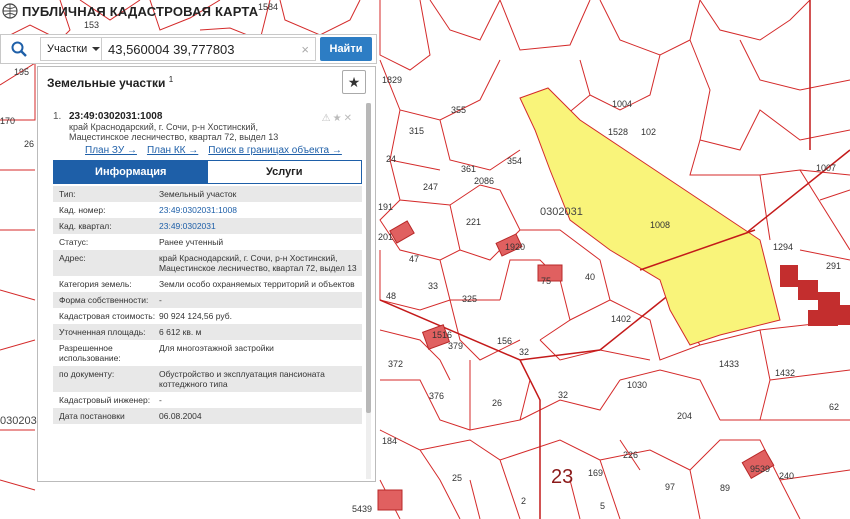 The width and height of the screenshot is (850, 519). I want to click on tab-information: Информация, so click(131, 172).